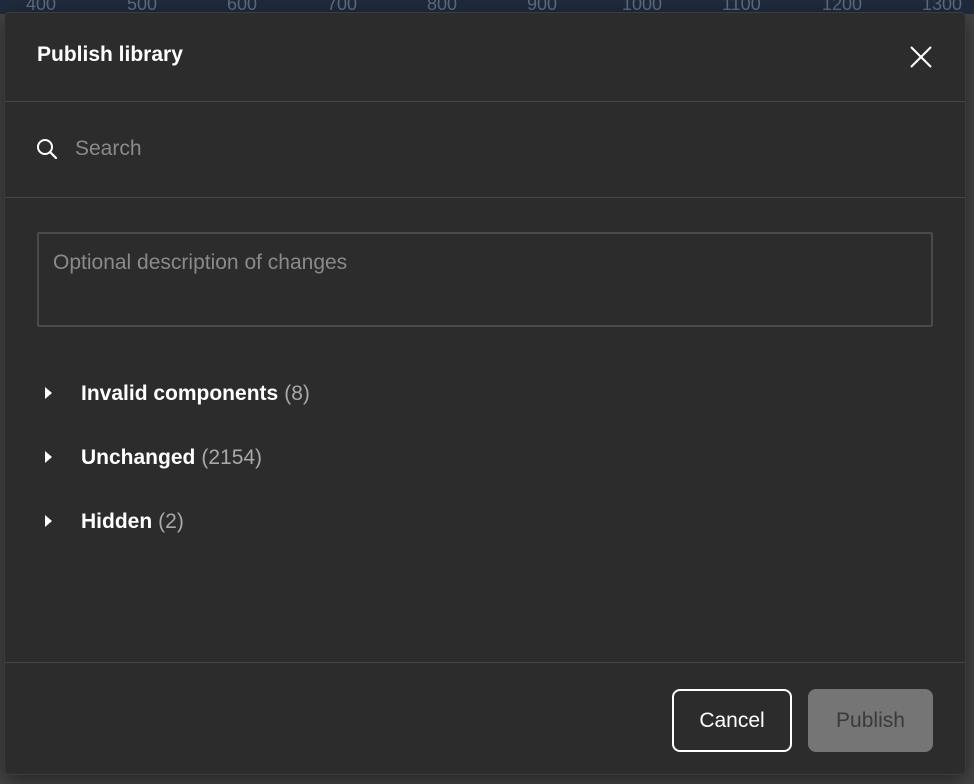  What do you see at coordinates (242, 7) in the screenshot?
I see `ruler-tick: 600` at bounding box center [242, 7].